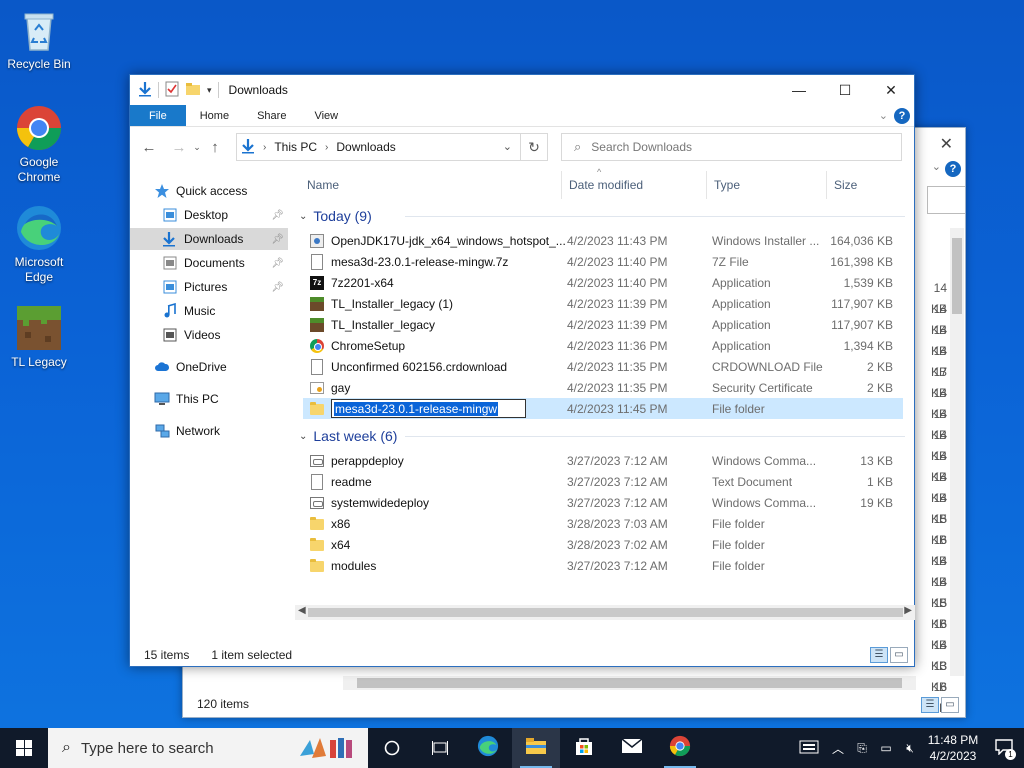 Image resolution: width=1024 pixels, height=768 pixels. I want to click on timeline-button, so click(440, 748).